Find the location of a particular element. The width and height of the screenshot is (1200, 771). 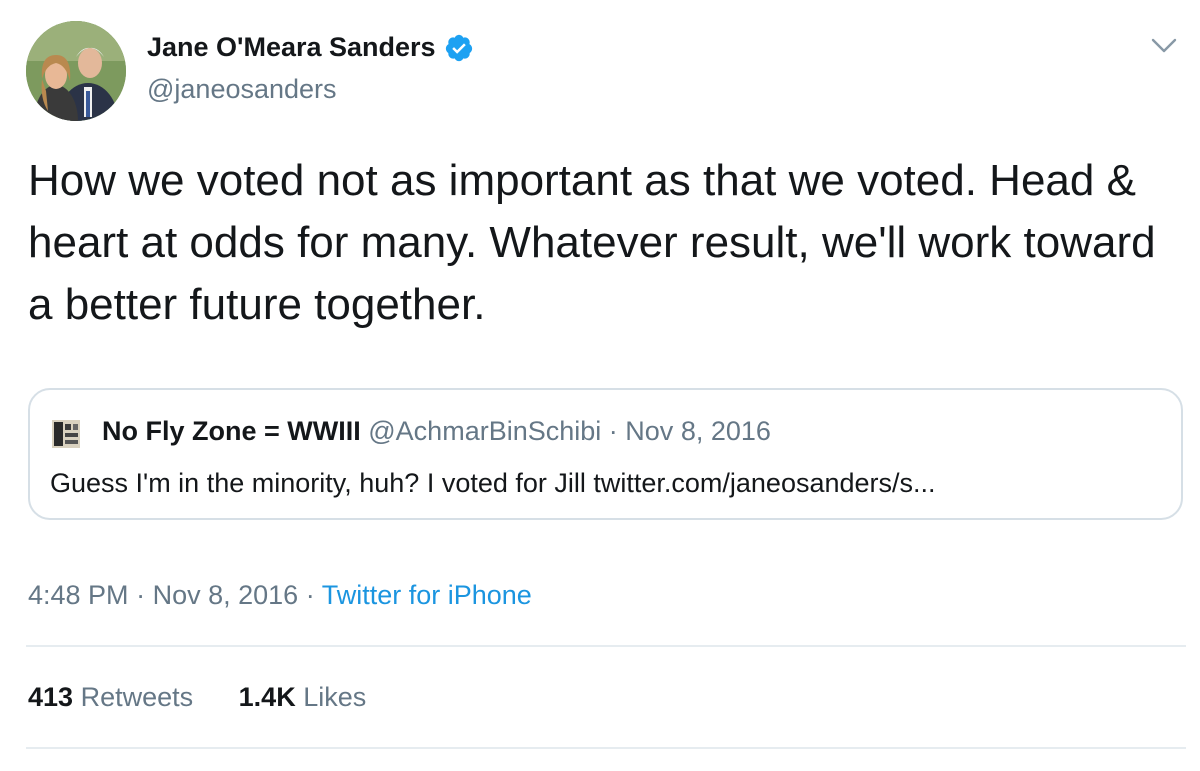

tweet-stats: 413 Retweets 1.4K Likes is located at coordinates (216, 697).